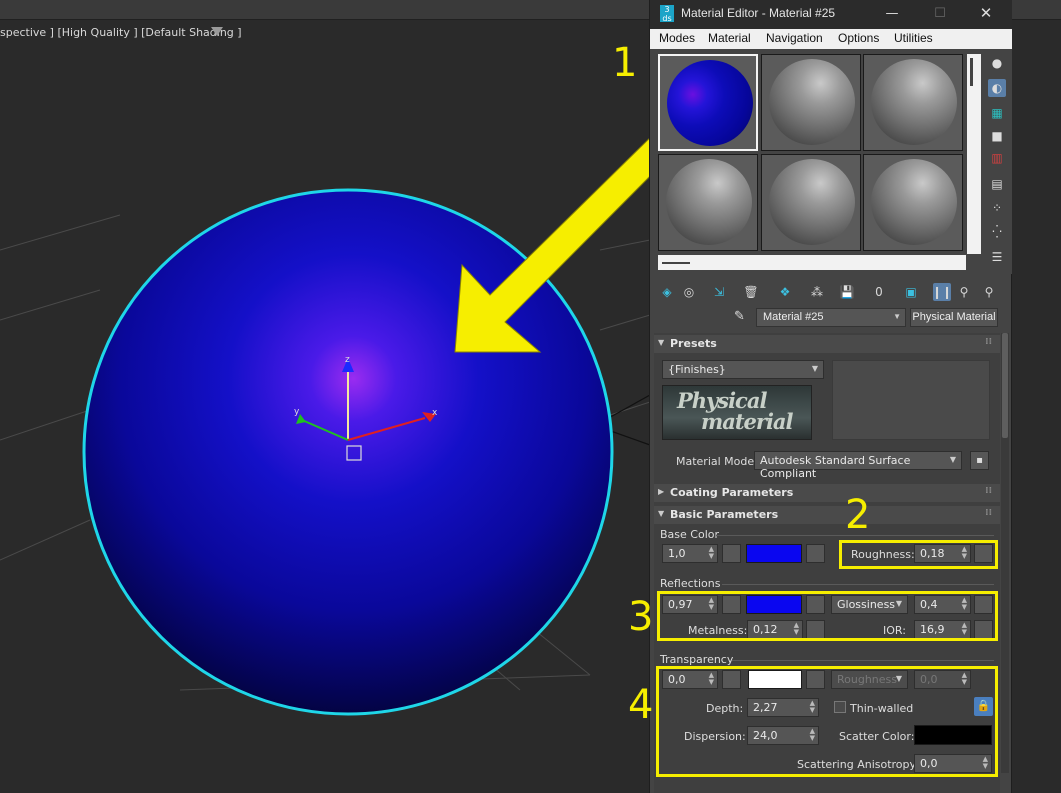 This screenshot has width=1061, height=793. What do you see at coordinates (719, 292) in the screenshot?
I see `assign-material-icon: ⇲` at bounding box center [719, 292].